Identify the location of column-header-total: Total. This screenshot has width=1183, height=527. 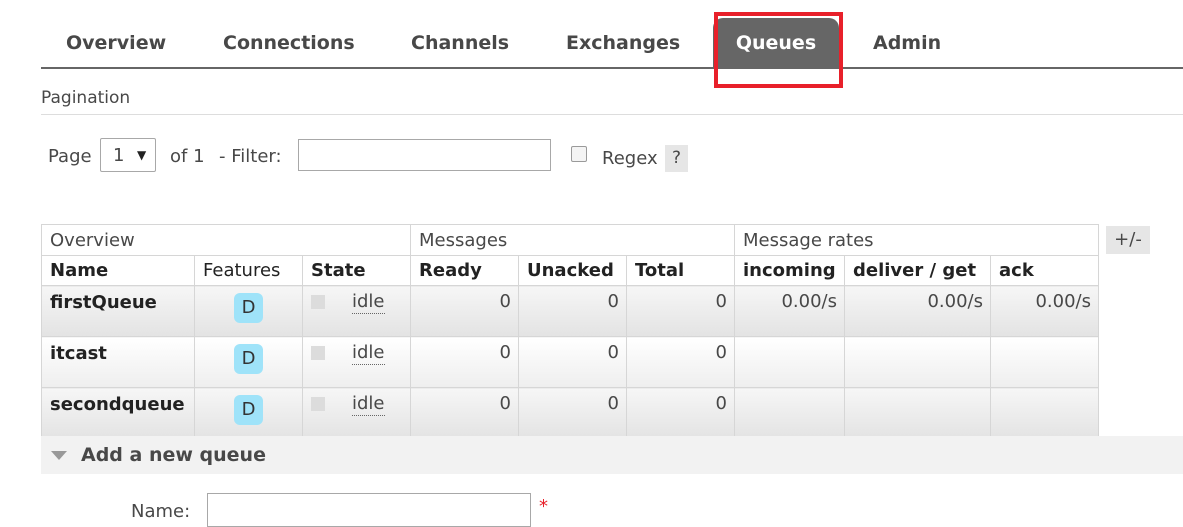
(680, 270).